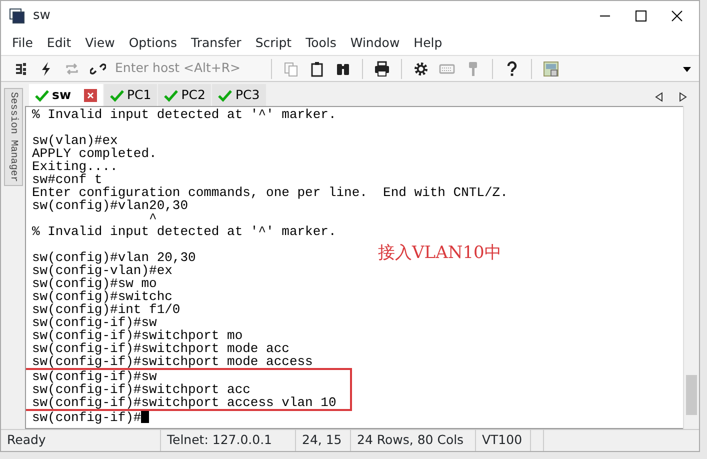 The height and width of the screenshot is (459, 707). What do you see at coordinates (691, 267) in the screenshot?
I see `scrollbar` at bounding box center [691, 267].